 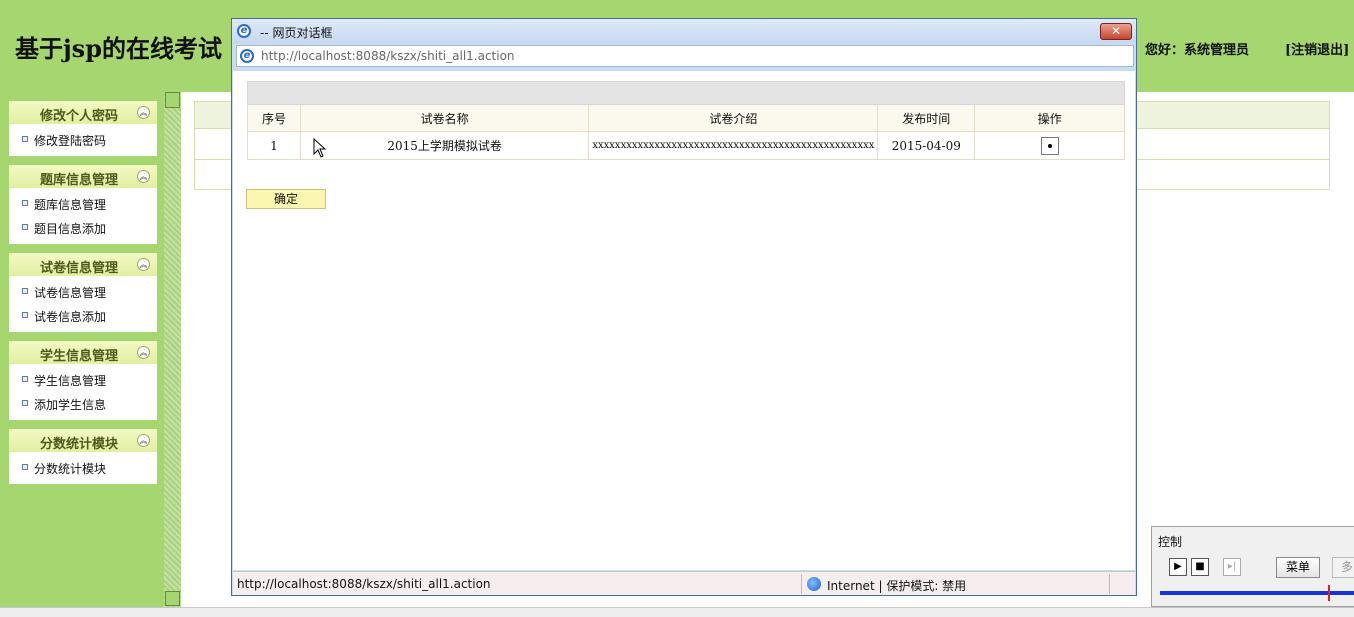 I want to click on cell-action, so click(x=1049, y=145).